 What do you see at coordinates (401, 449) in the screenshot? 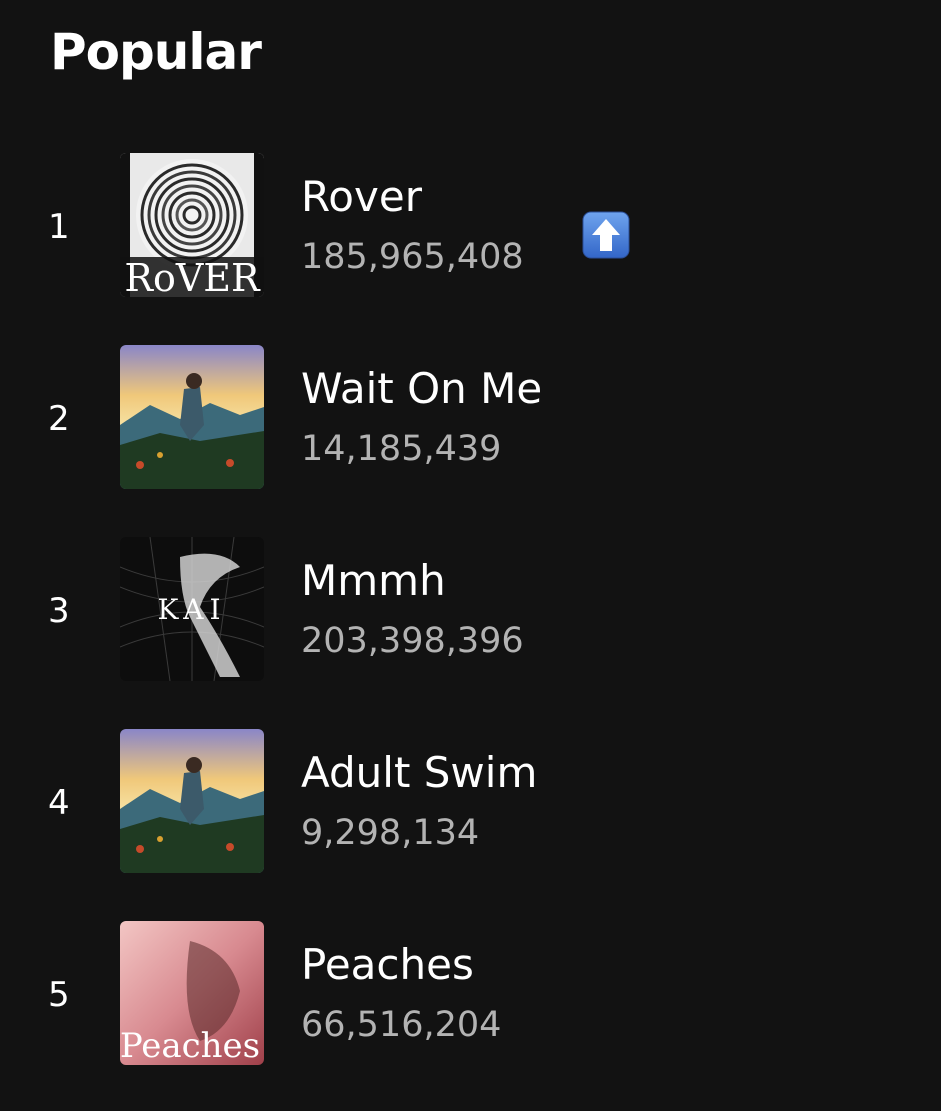
I see `track-play-count: 14,185,439` at bounding box center [401, 449].